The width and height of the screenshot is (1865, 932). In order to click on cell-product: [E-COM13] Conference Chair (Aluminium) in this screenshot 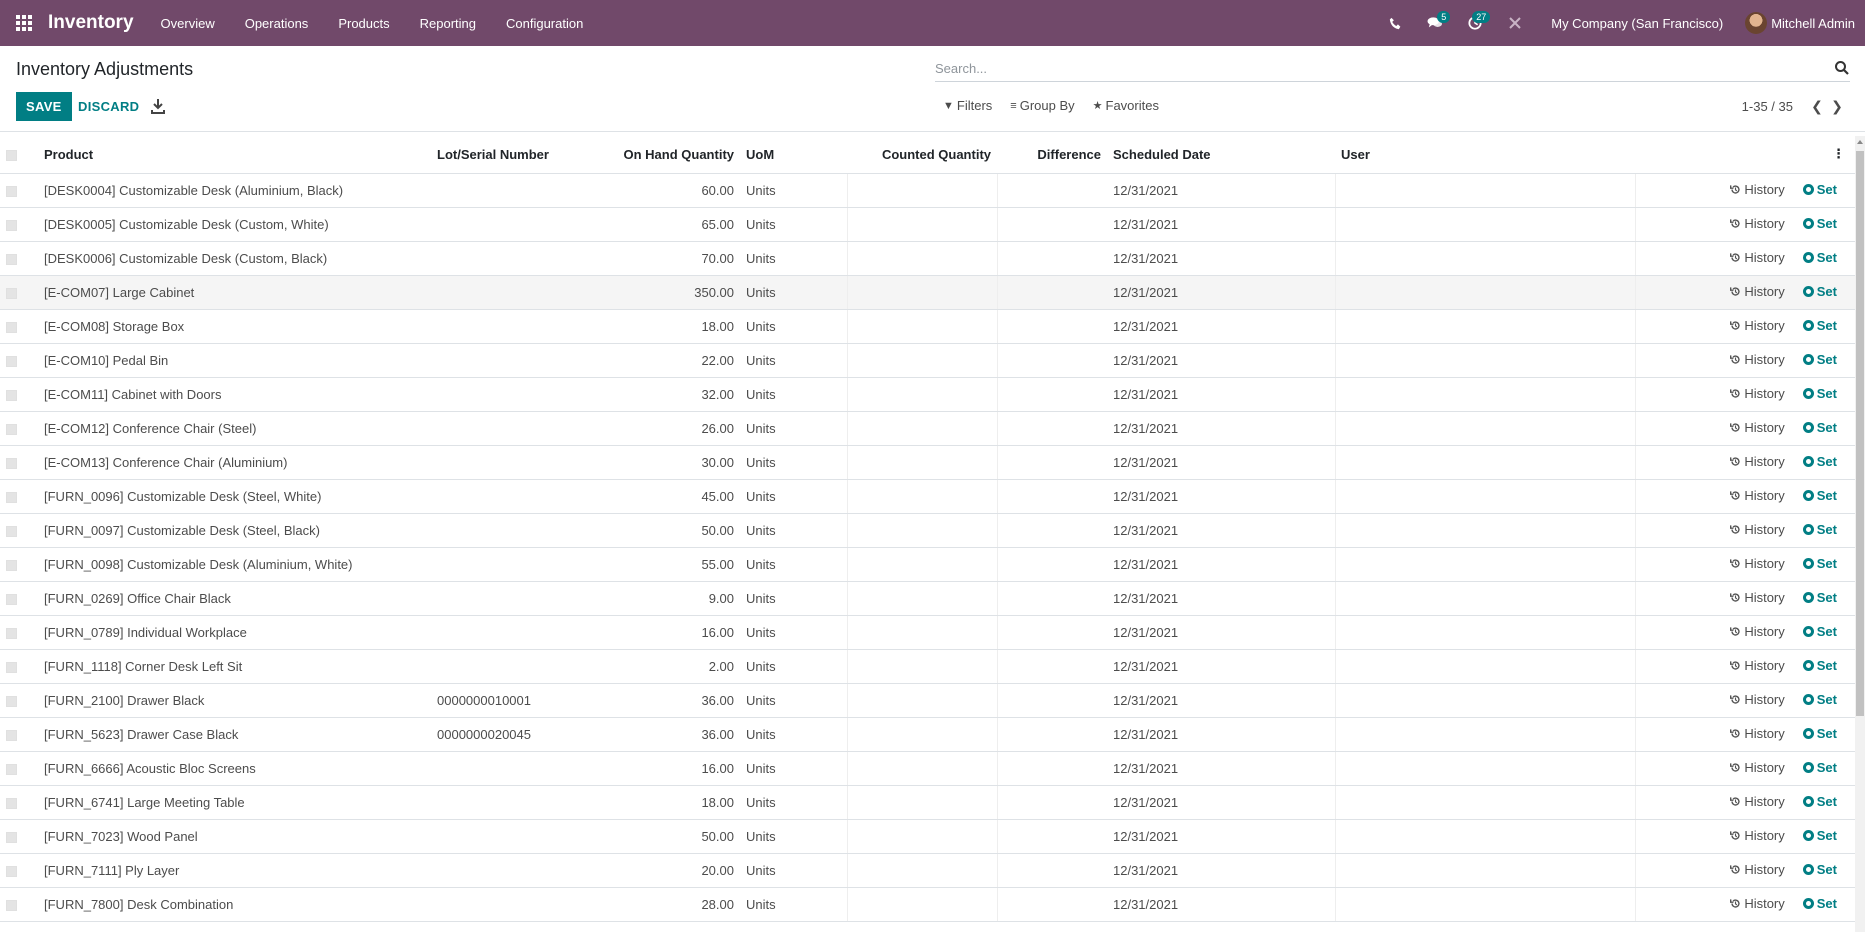, I will do `click(234, 462)`.